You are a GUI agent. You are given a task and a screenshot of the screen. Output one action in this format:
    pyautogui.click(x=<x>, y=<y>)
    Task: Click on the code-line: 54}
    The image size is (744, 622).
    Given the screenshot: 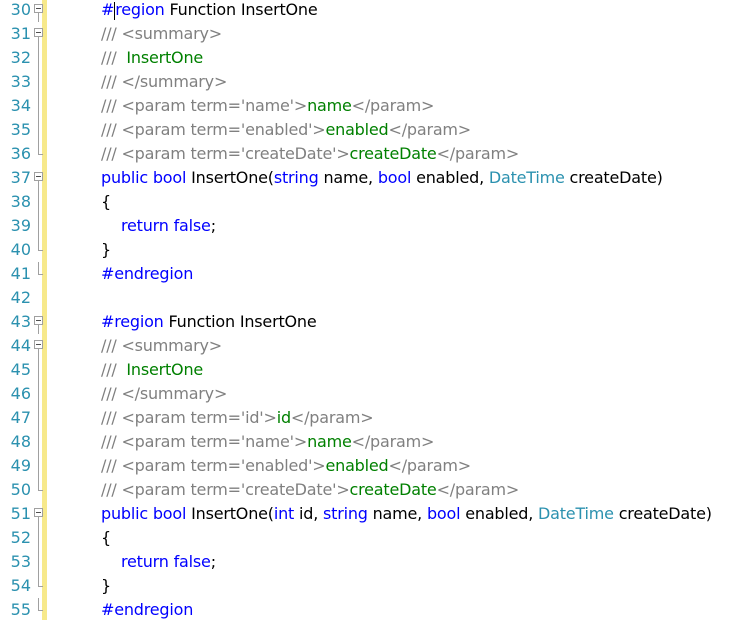 What is the action you would take?
    pyautogui.click(x=372, y=586)
    